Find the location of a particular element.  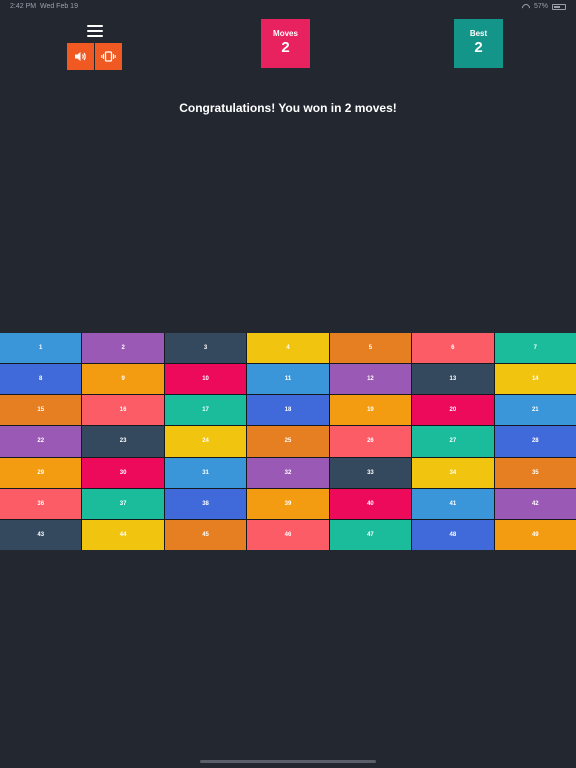

battery-percent: 57% is located at coordinates (540, 6).